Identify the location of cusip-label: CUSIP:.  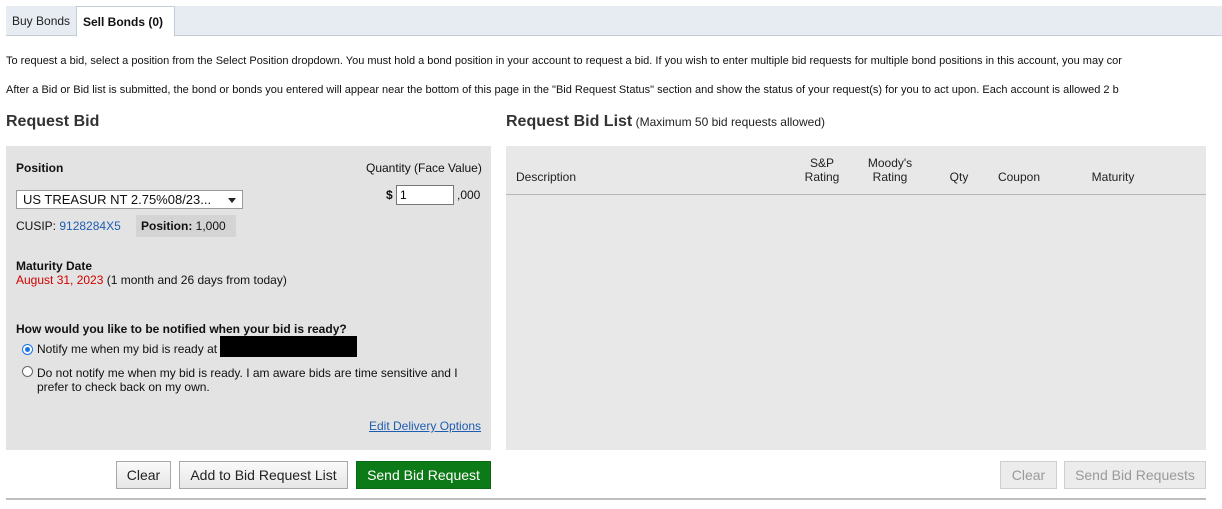
(36, 226).